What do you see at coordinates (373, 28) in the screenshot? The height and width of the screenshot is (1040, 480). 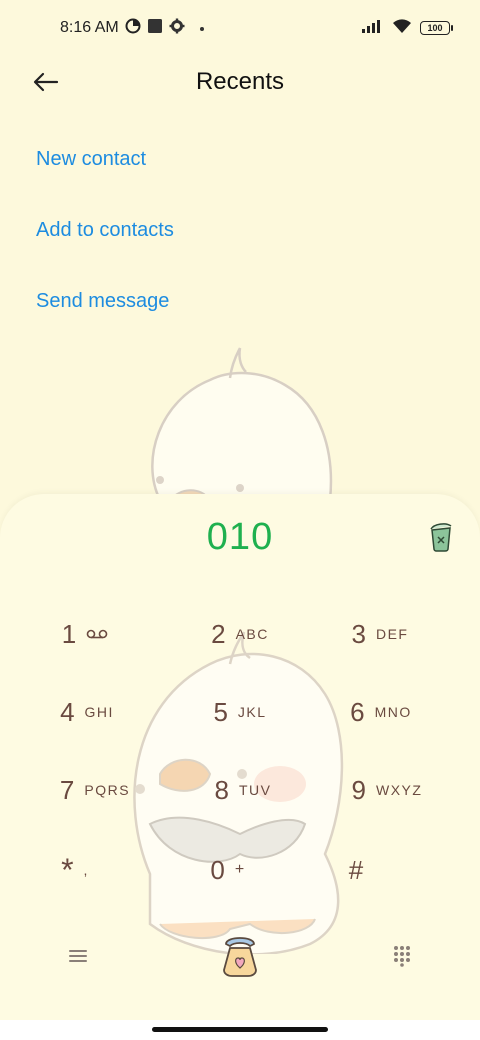 I see `signal-icon` at bounding box center [373, 28].